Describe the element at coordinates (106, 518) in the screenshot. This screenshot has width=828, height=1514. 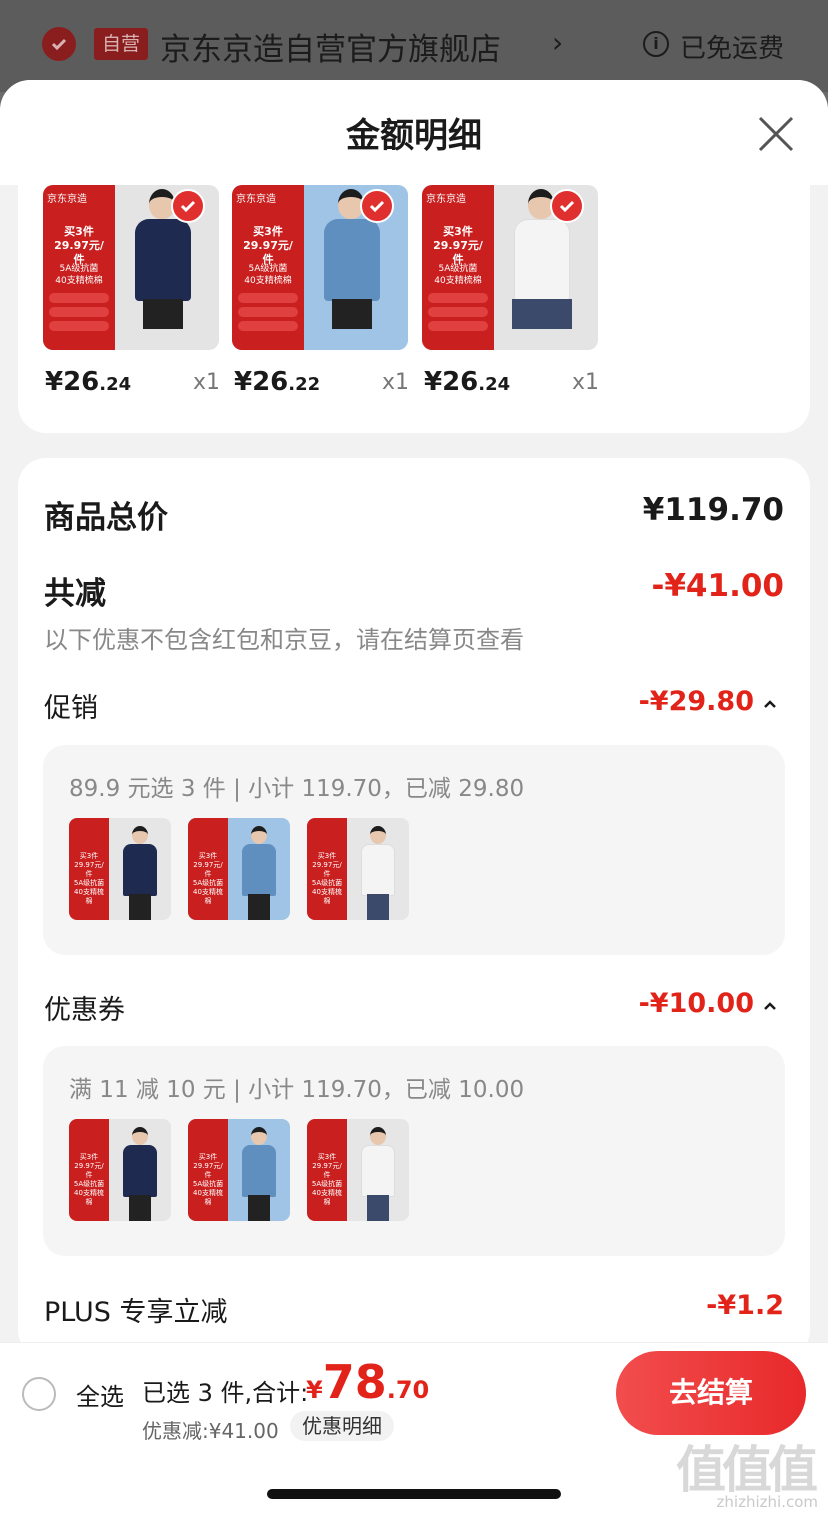
I see `total-price-label: 商品总价` at that location.